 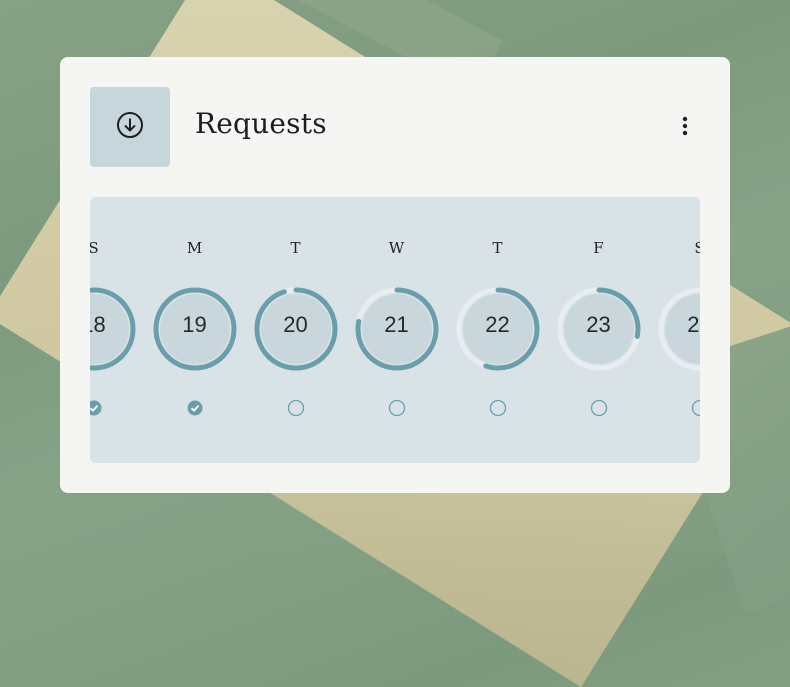 I want to click on day-column: M 19, so click(x=194, y=330).